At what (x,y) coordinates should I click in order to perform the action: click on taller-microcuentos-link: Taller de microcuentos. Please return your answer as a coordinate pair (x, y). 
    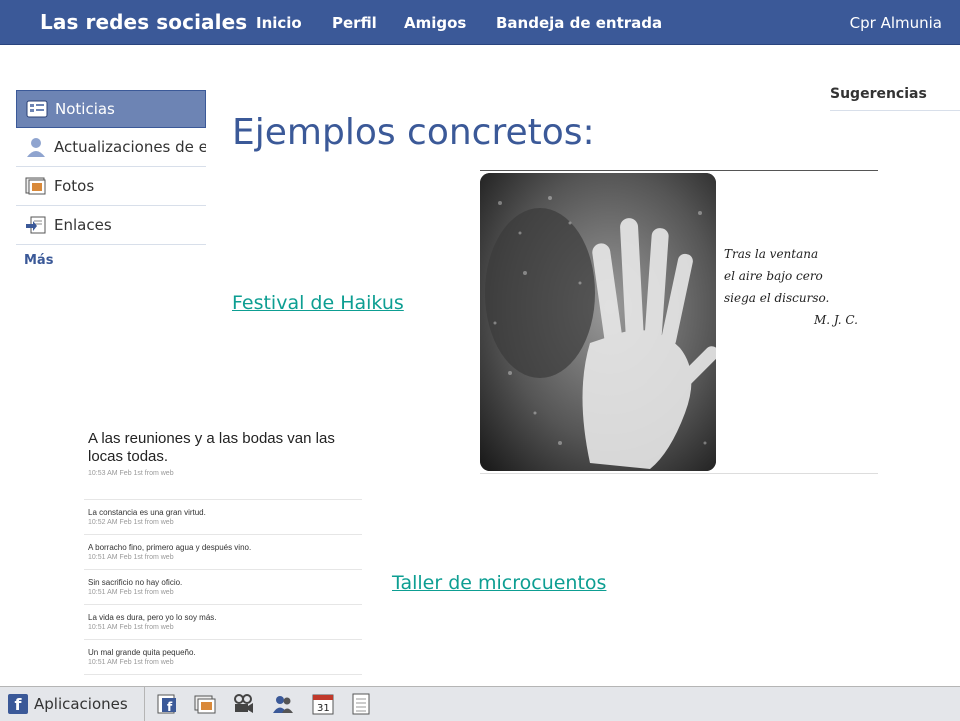
    Looking at the image, I should click on (499, 583).